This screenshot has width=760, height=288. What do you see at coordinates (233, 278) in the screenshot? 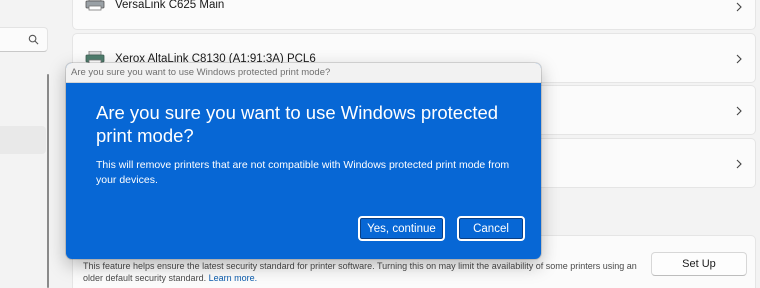
I see `learn-more-link: Learn more.` at bounding box center [233, 278].